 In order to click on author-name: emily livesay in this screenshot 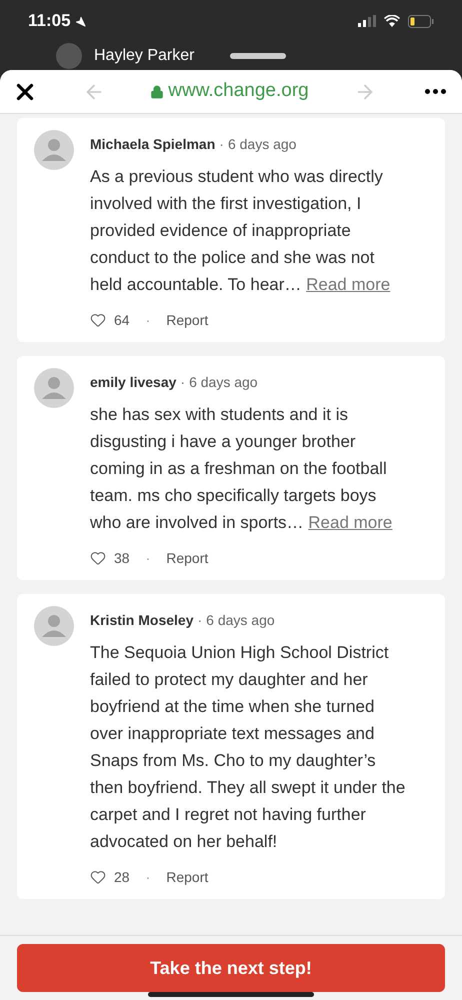, I will do `click(133, 382)`.